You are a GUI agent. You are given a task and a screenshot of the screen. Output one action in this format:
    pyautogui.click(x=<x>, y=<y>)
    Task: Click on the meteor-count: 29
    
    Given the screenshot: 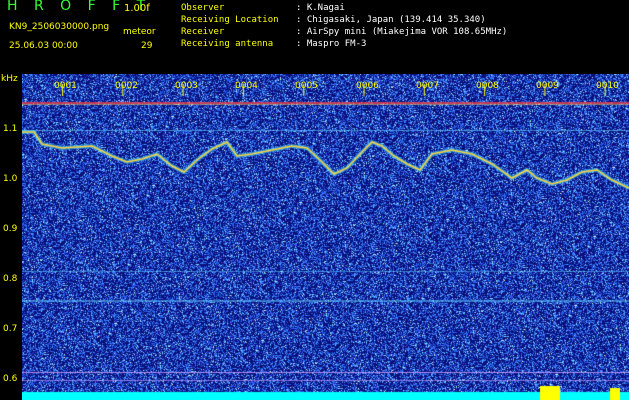 What is the action you would take?
    pyautogui.click(x=147, y=46)
    